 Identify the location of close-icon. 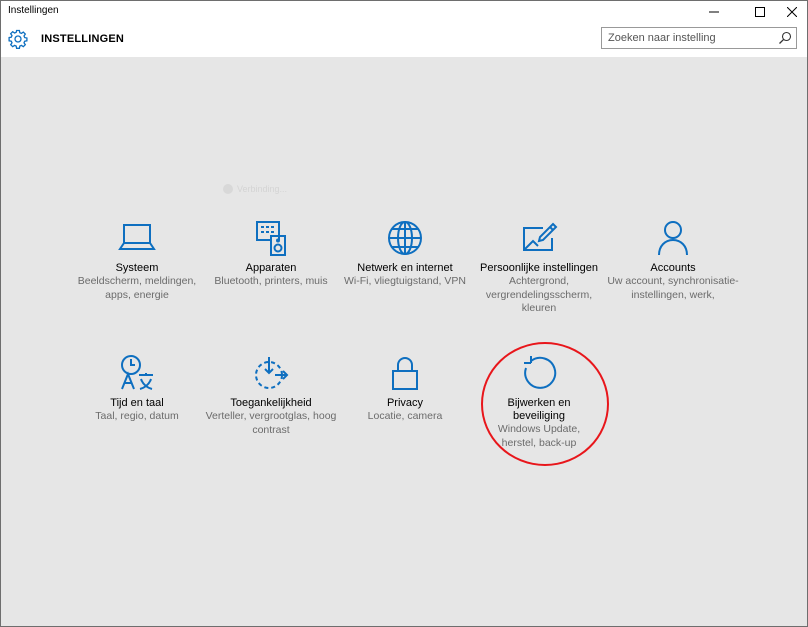
(792, 12).